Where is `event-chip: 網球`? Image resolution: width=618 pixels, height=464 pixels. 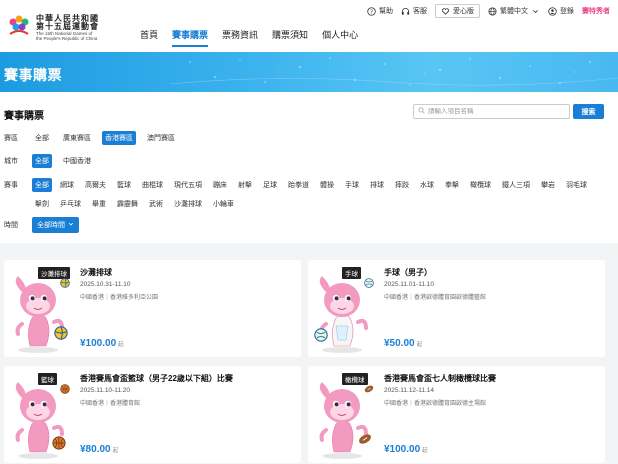
event-chip: 網球 is located at coordinates (67, 185).